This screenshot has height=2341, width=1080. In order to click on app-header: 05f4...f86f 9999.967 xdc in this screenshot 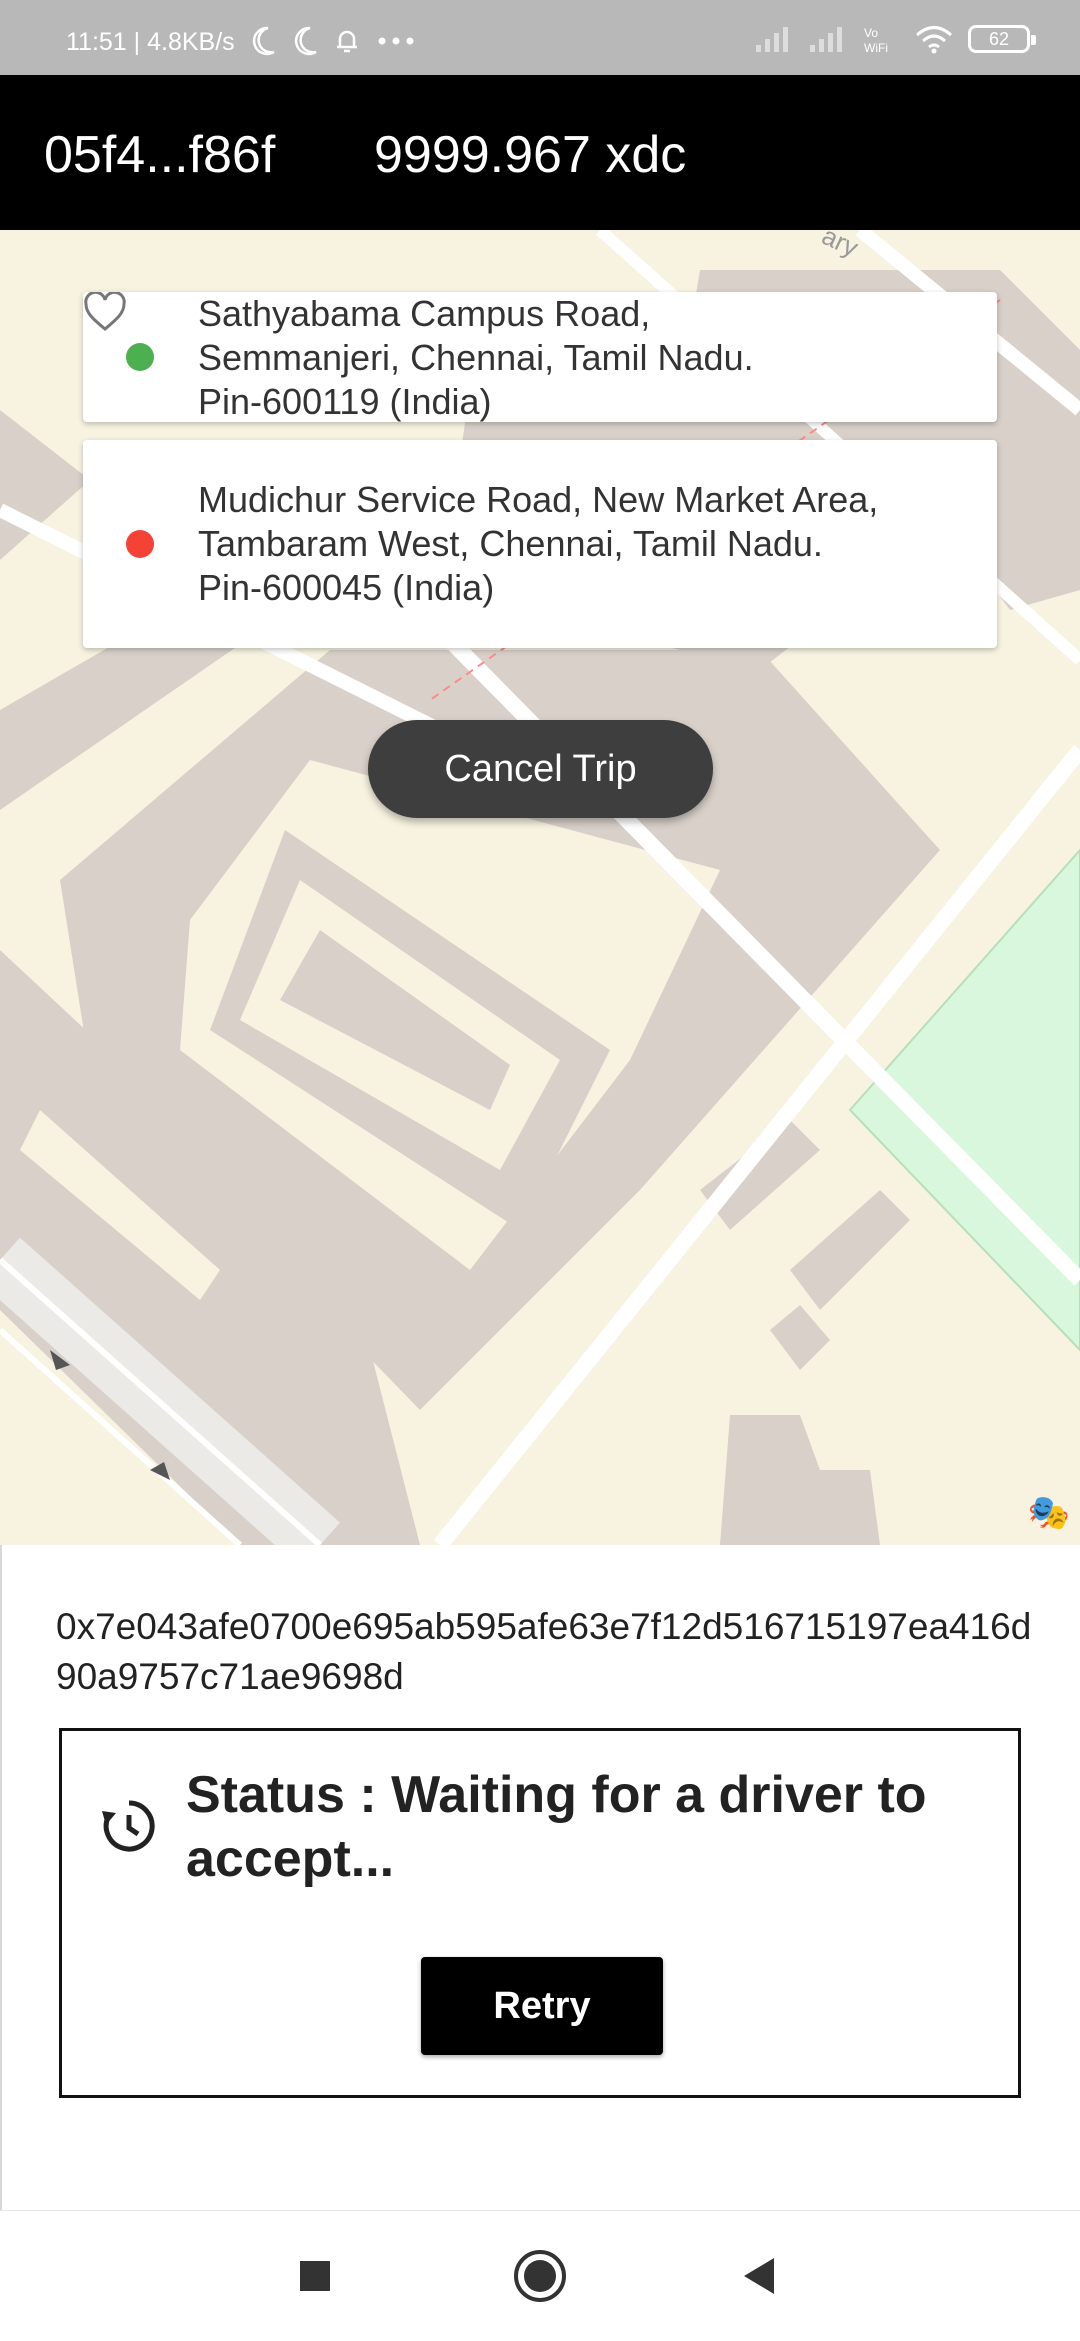, I will do `click(540, 152)`.